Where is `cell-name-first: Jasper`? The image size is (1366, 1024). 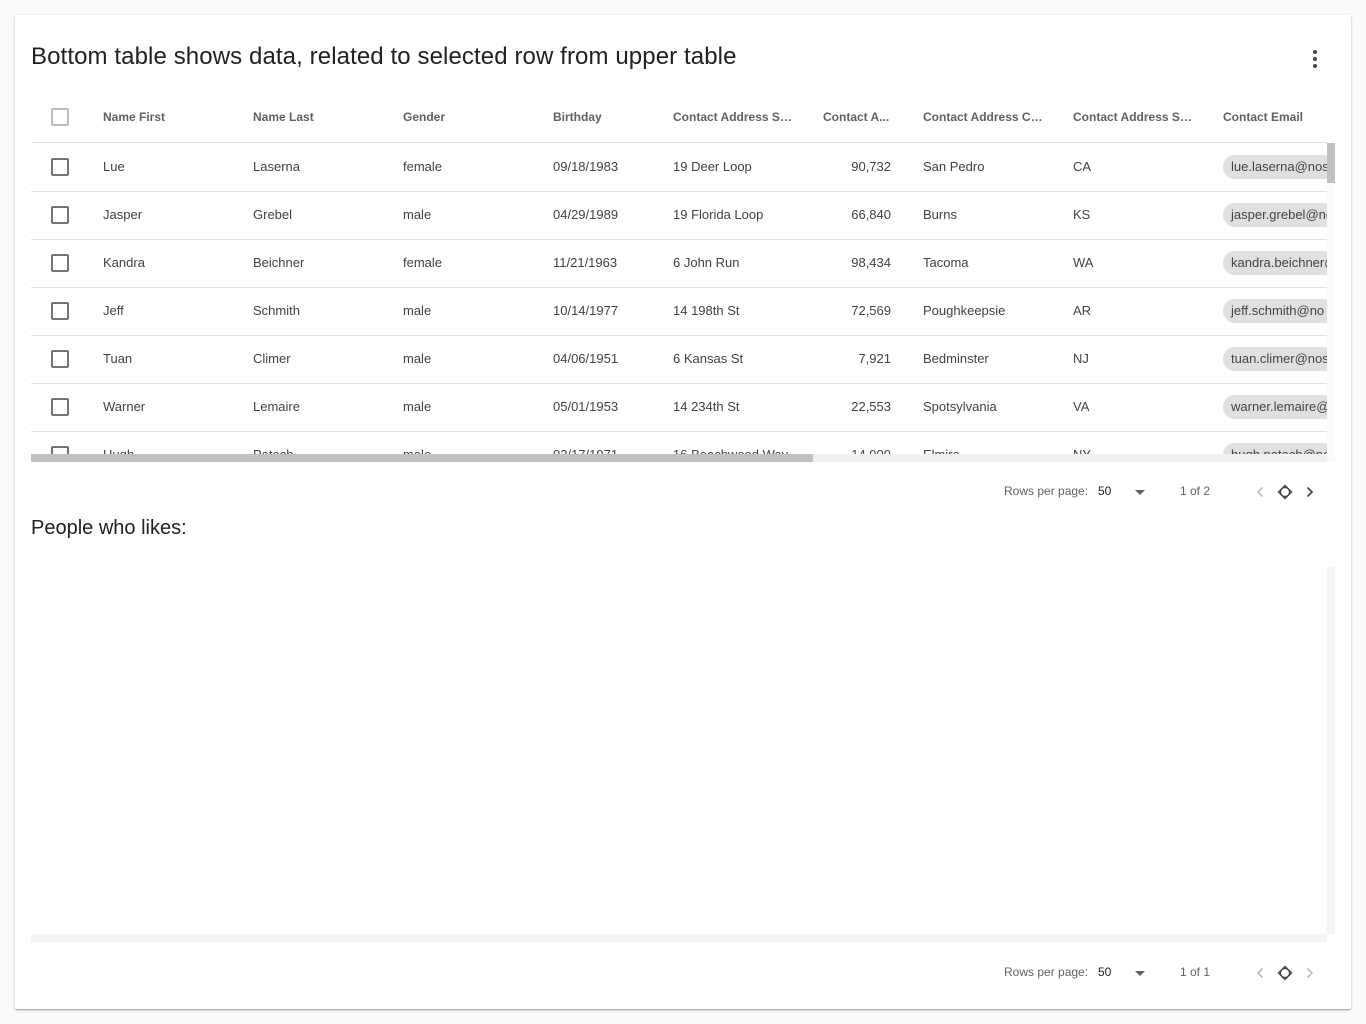
cell-name-first: Jasper is located at coordinates (123, 214).